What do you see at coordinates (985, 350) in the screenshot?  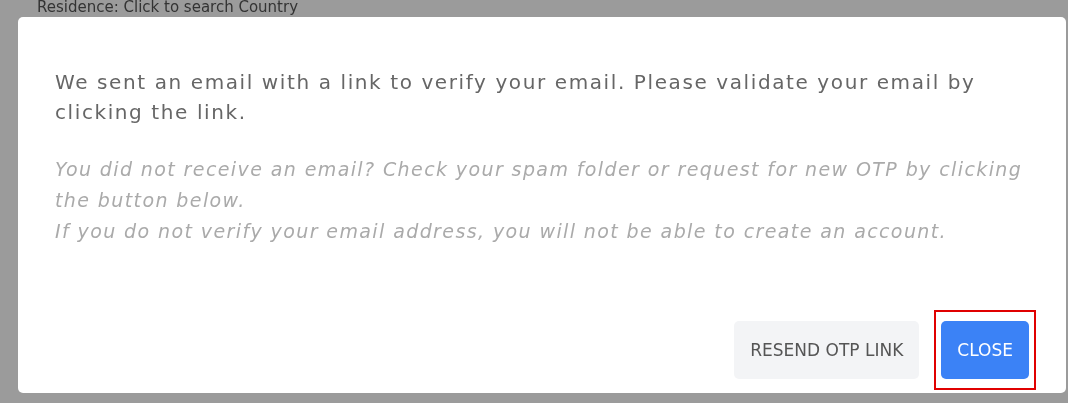 I see `close-button: CLOSE` at bounding box center [985, 350].